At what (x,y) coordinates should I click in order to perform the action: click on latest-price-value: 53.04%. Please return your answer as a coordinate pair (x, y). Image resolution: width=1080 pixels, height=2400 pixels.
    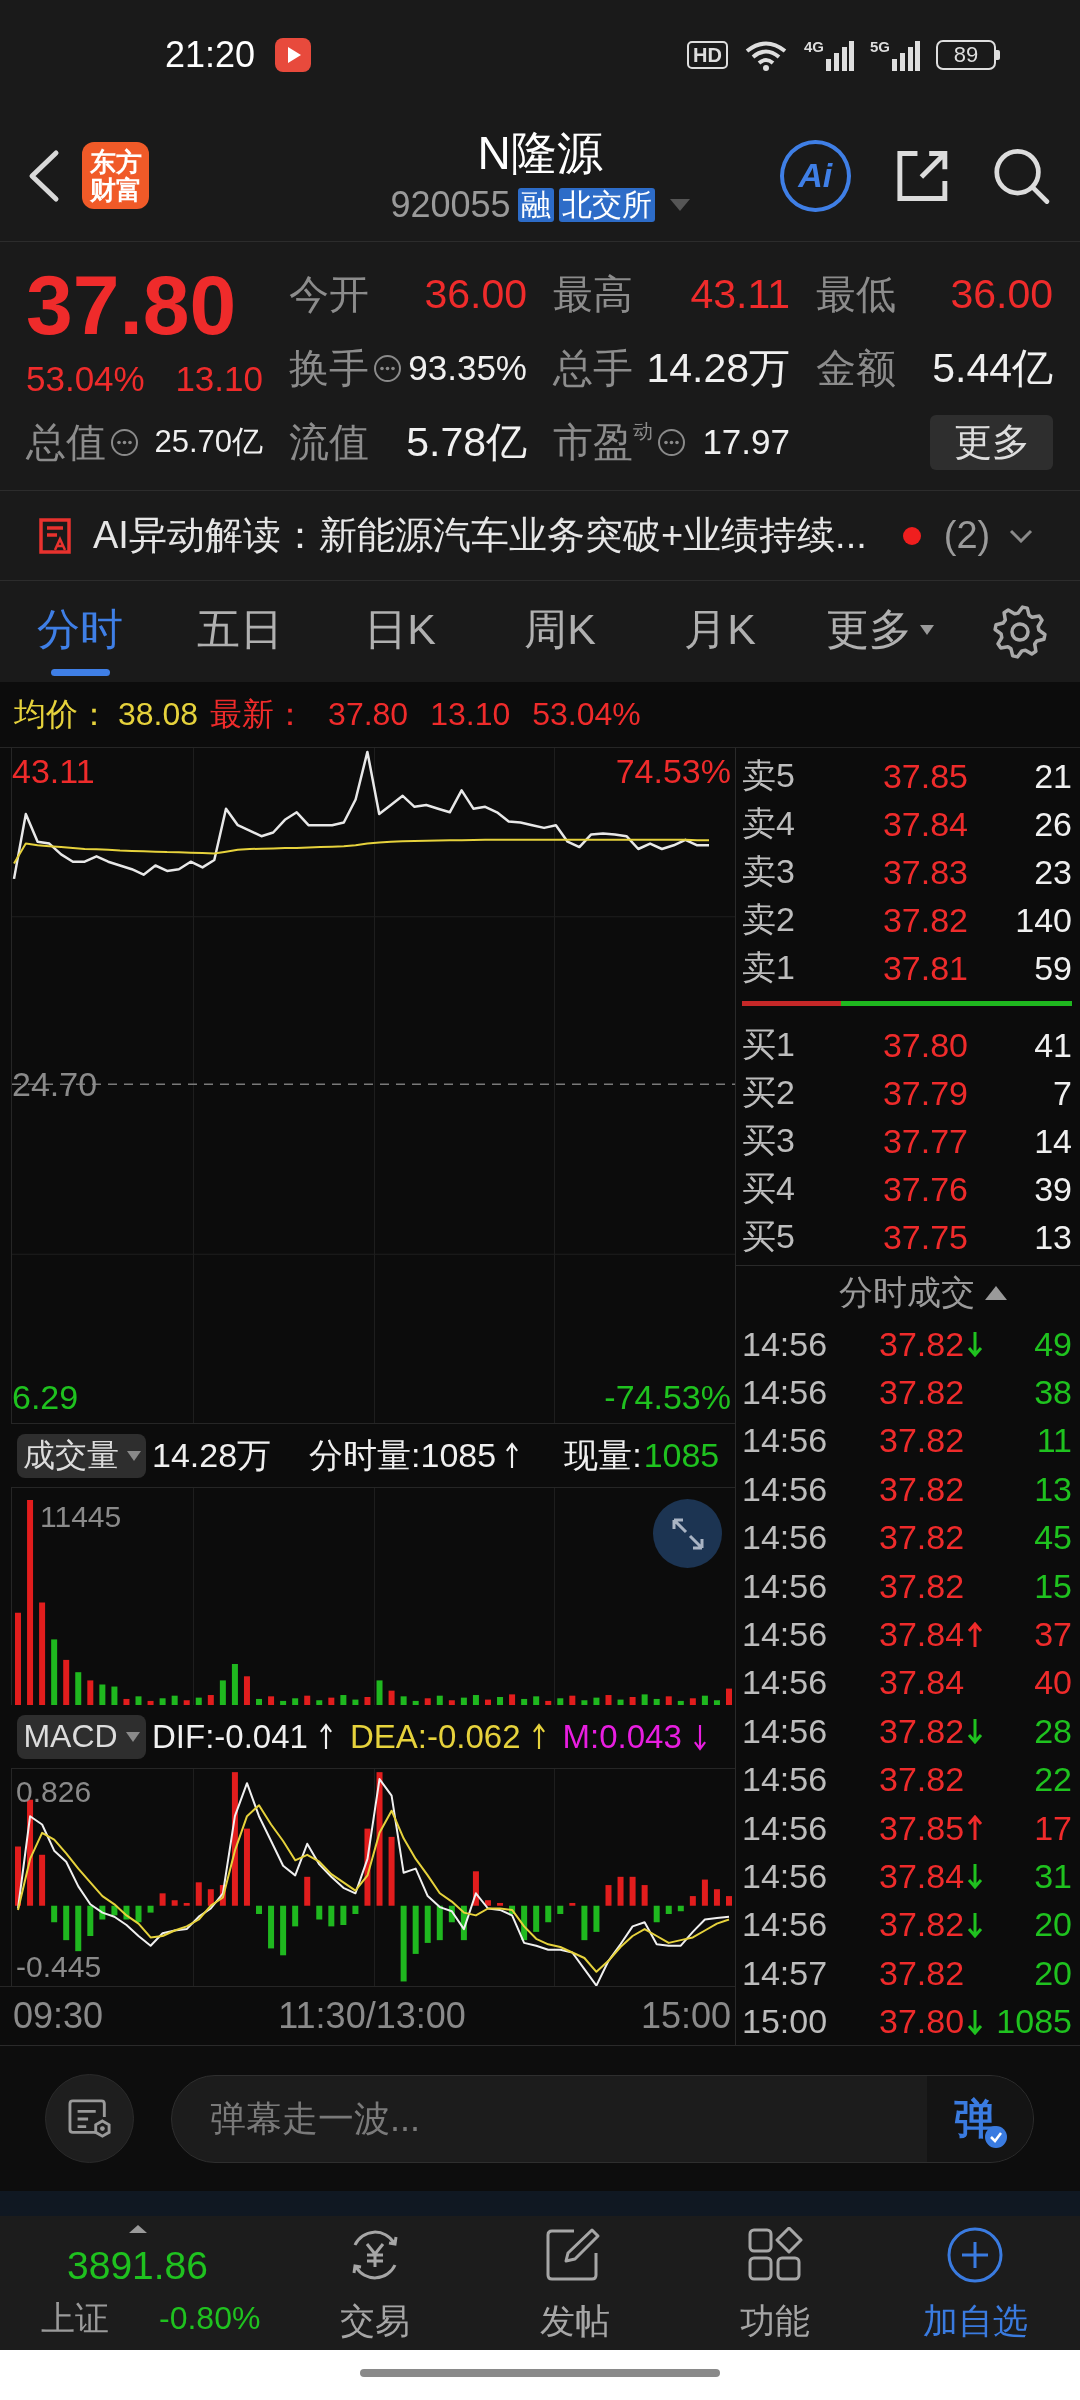
    Looking at the image, I should click on (586, 714).